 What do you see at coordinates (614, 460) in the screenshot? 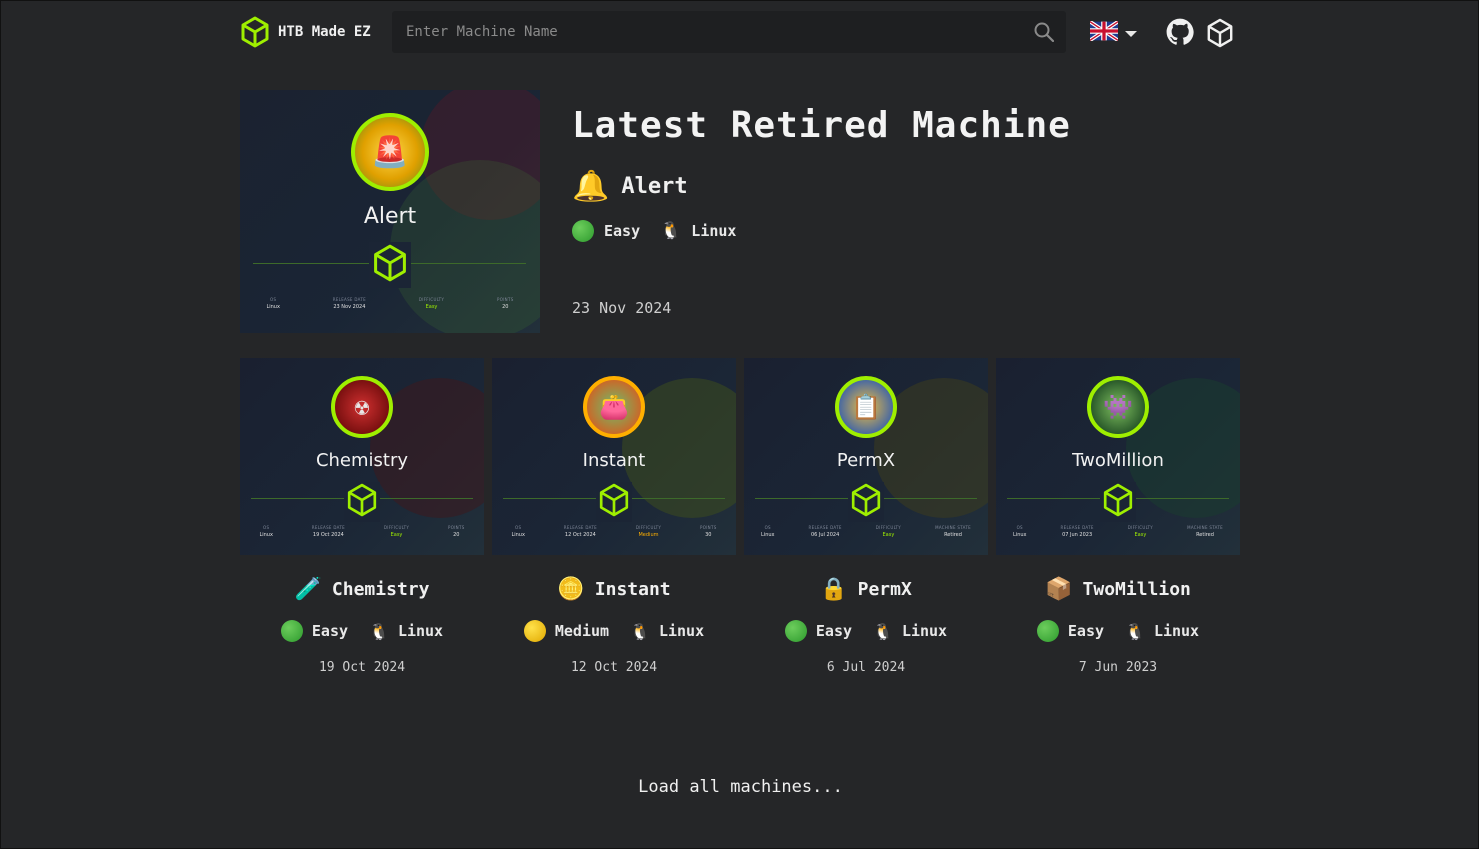
I see `card-machine-name: Instant` at bounding box center [614, 460].